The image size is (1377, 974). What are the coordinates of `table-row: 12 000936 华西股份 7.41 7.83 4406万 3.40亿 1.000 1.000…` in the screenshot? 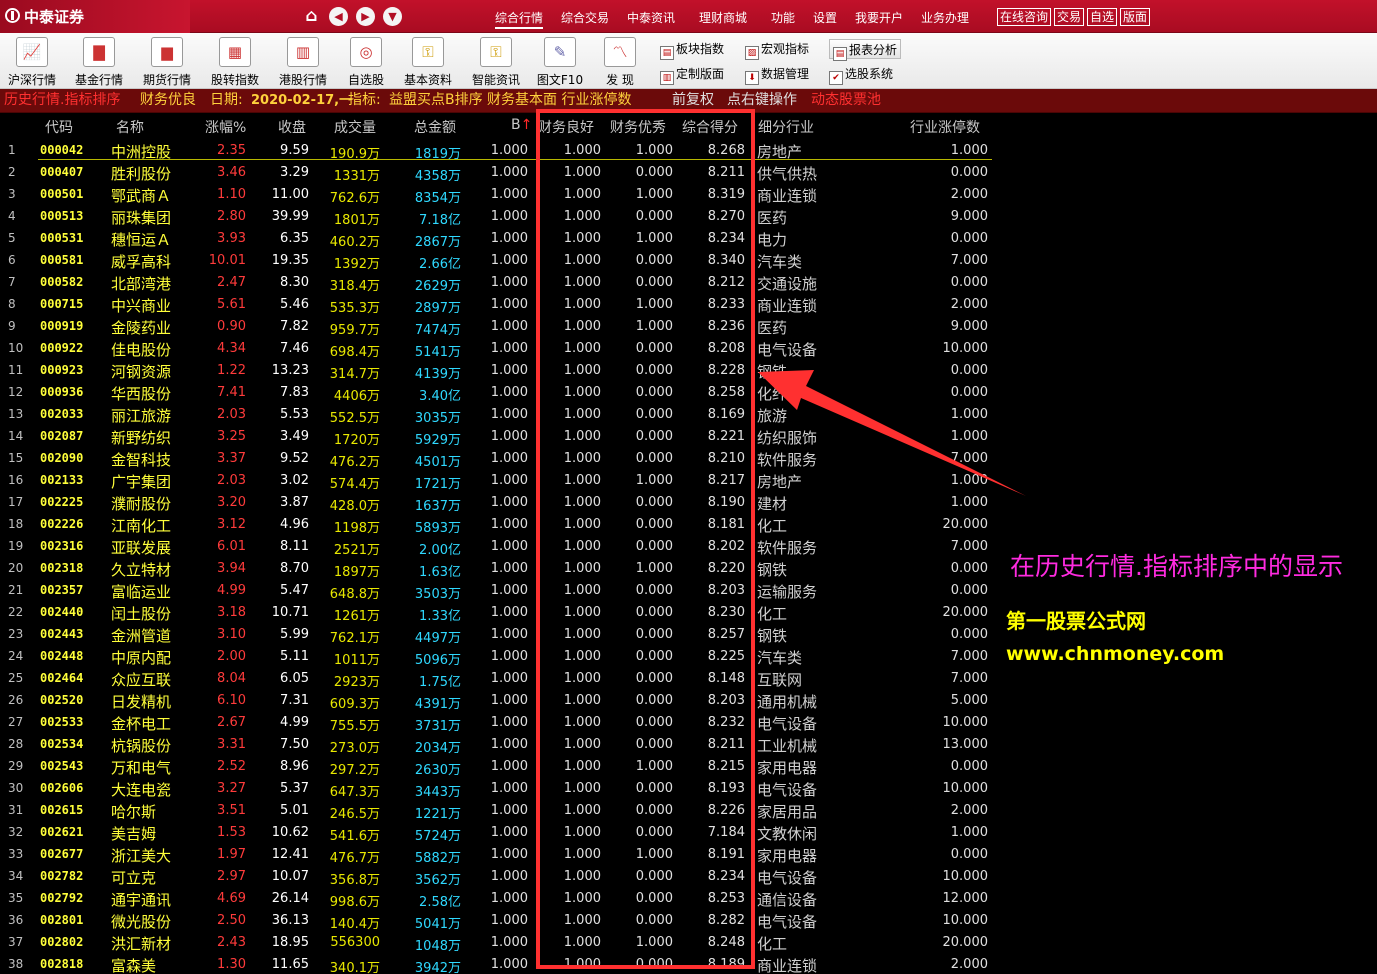 It's located at (500, 393).